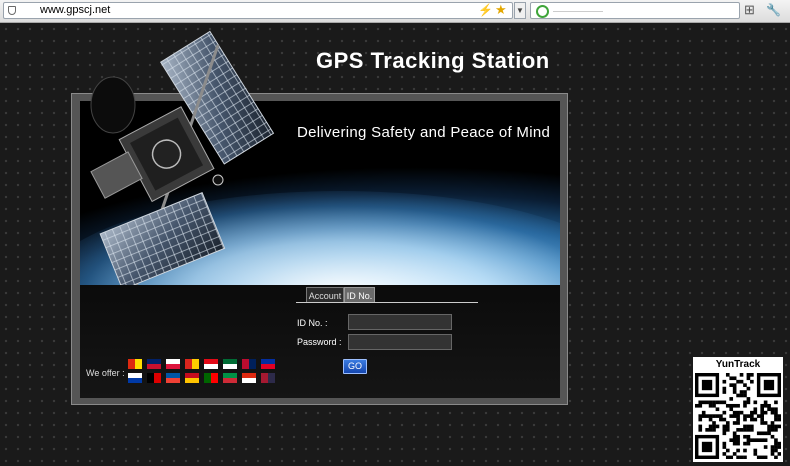 This screenshot has width=790, height=466. Describe the element at coordinates (192, 378) in the screenshot. I see `flag-spain-icon` at that location.